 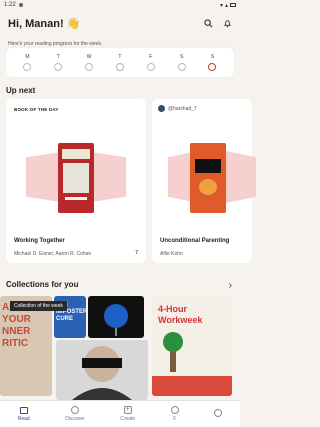 What do you see at coordinates (120, 23) in the screenshot?
I see `header: Hi, Manan! 👋` at bounding box center [120, 23].